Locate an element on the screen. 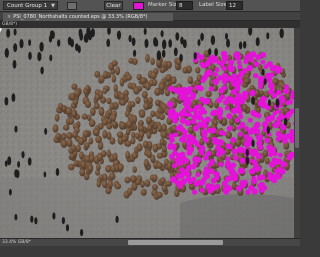 This screenshot has width=320, height=257. marker-size-input: 8 is located at coordinates (184, 5).